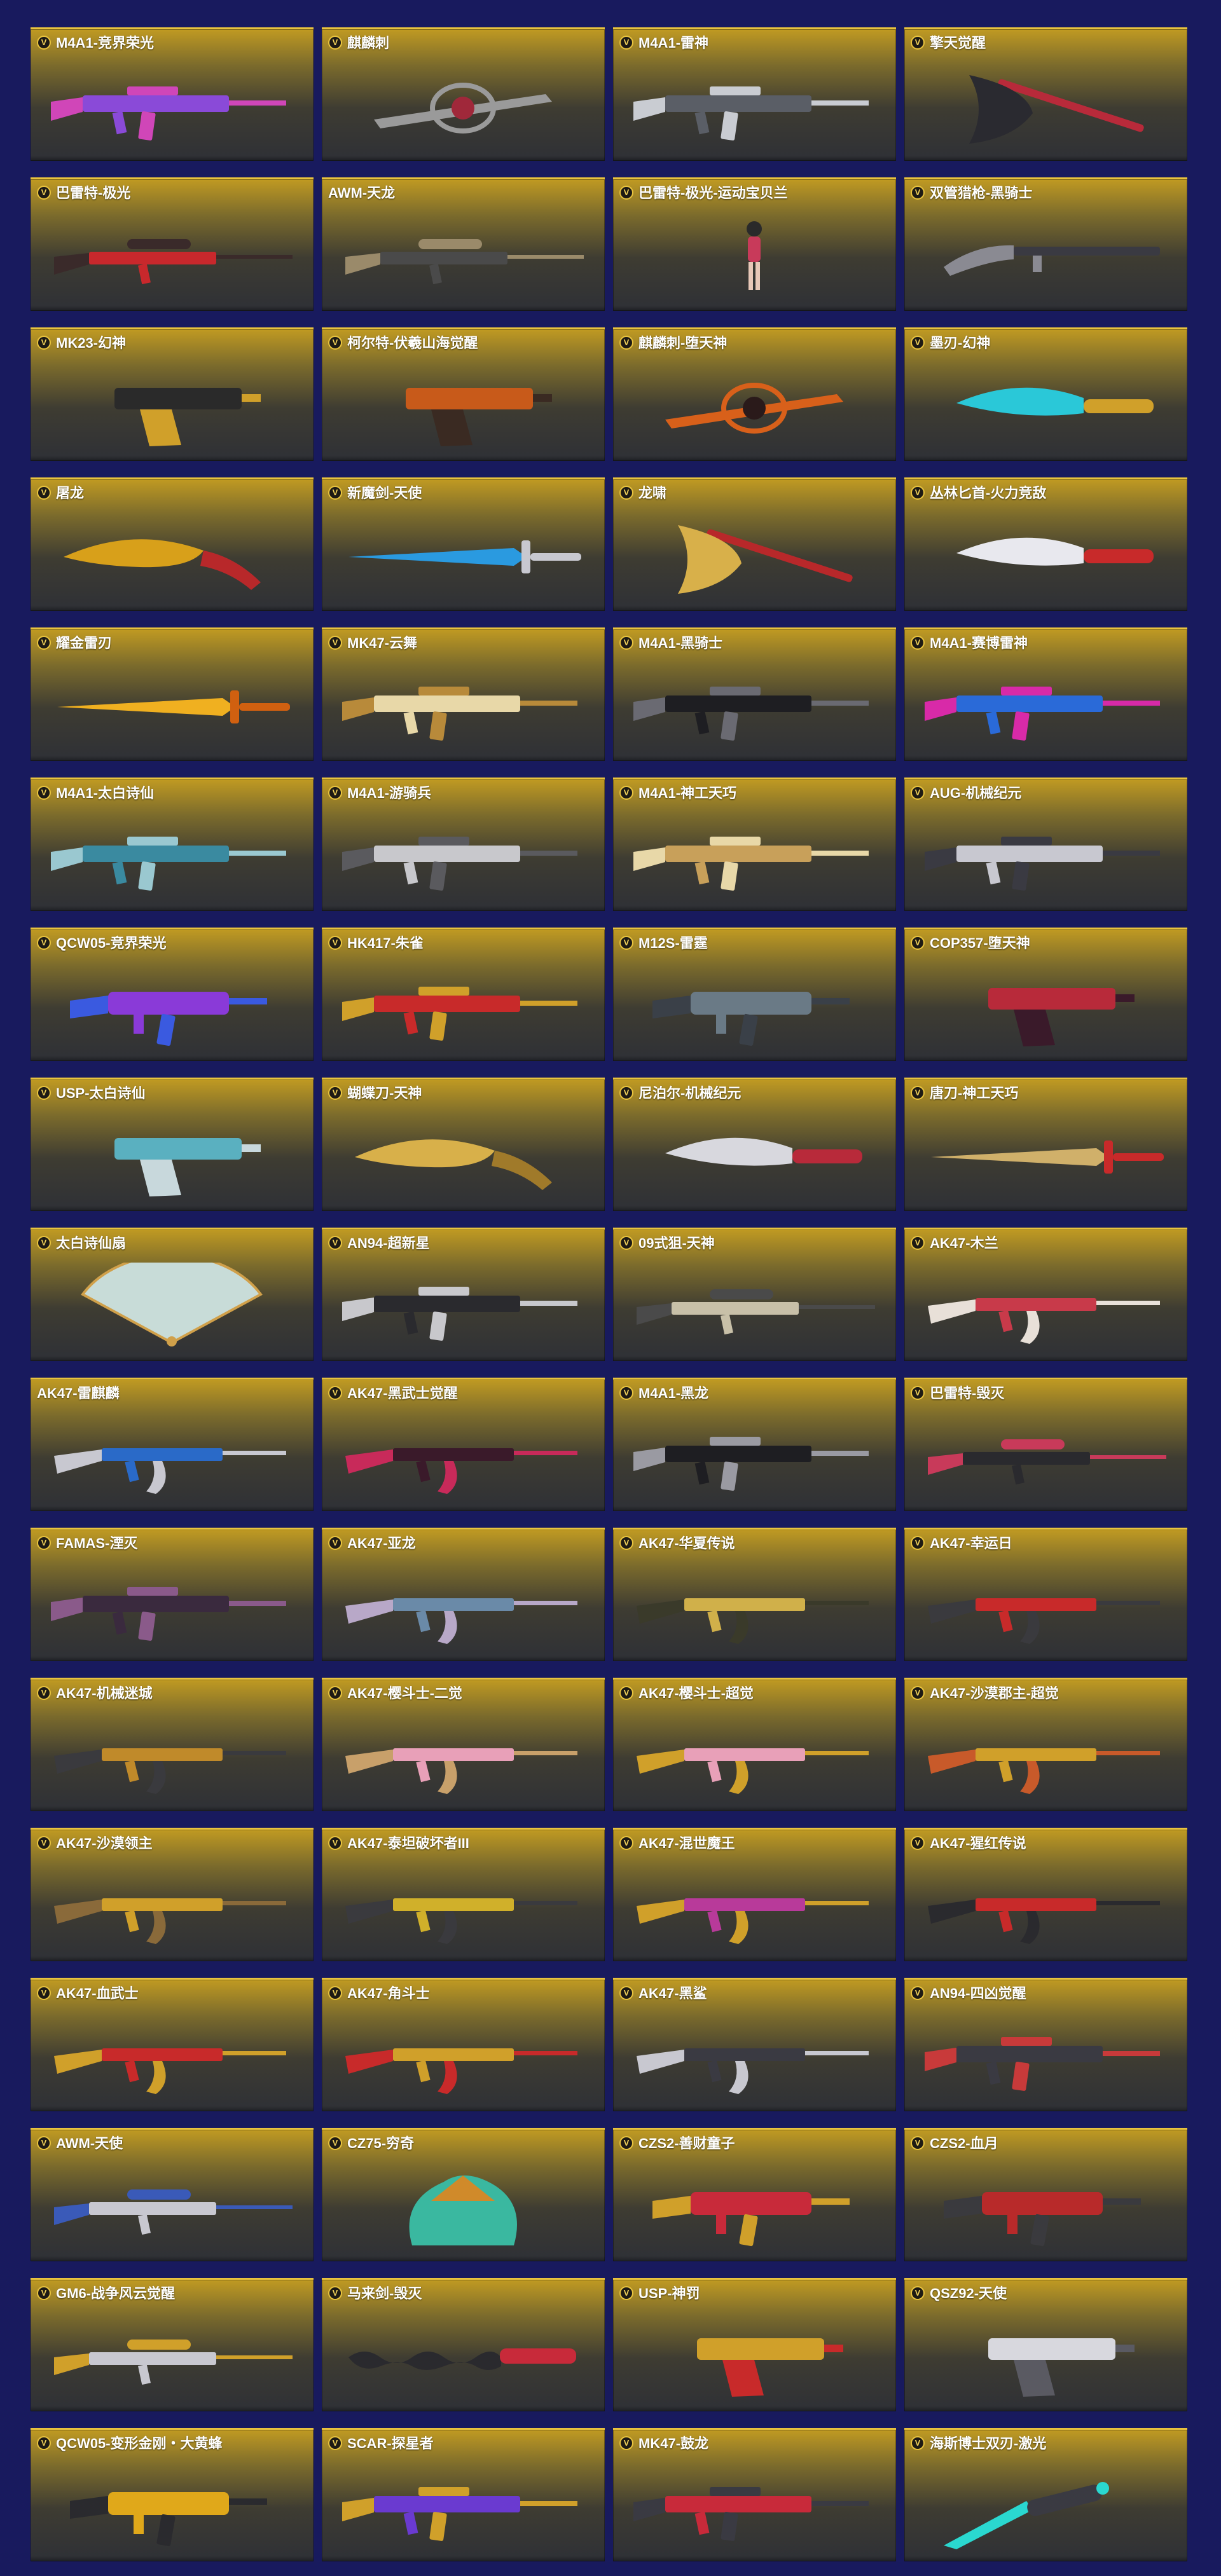 This screenshot has width=1221, height=2576. I want to click on weapon-card: V M4A1-游骑兵, so click(464, 845).